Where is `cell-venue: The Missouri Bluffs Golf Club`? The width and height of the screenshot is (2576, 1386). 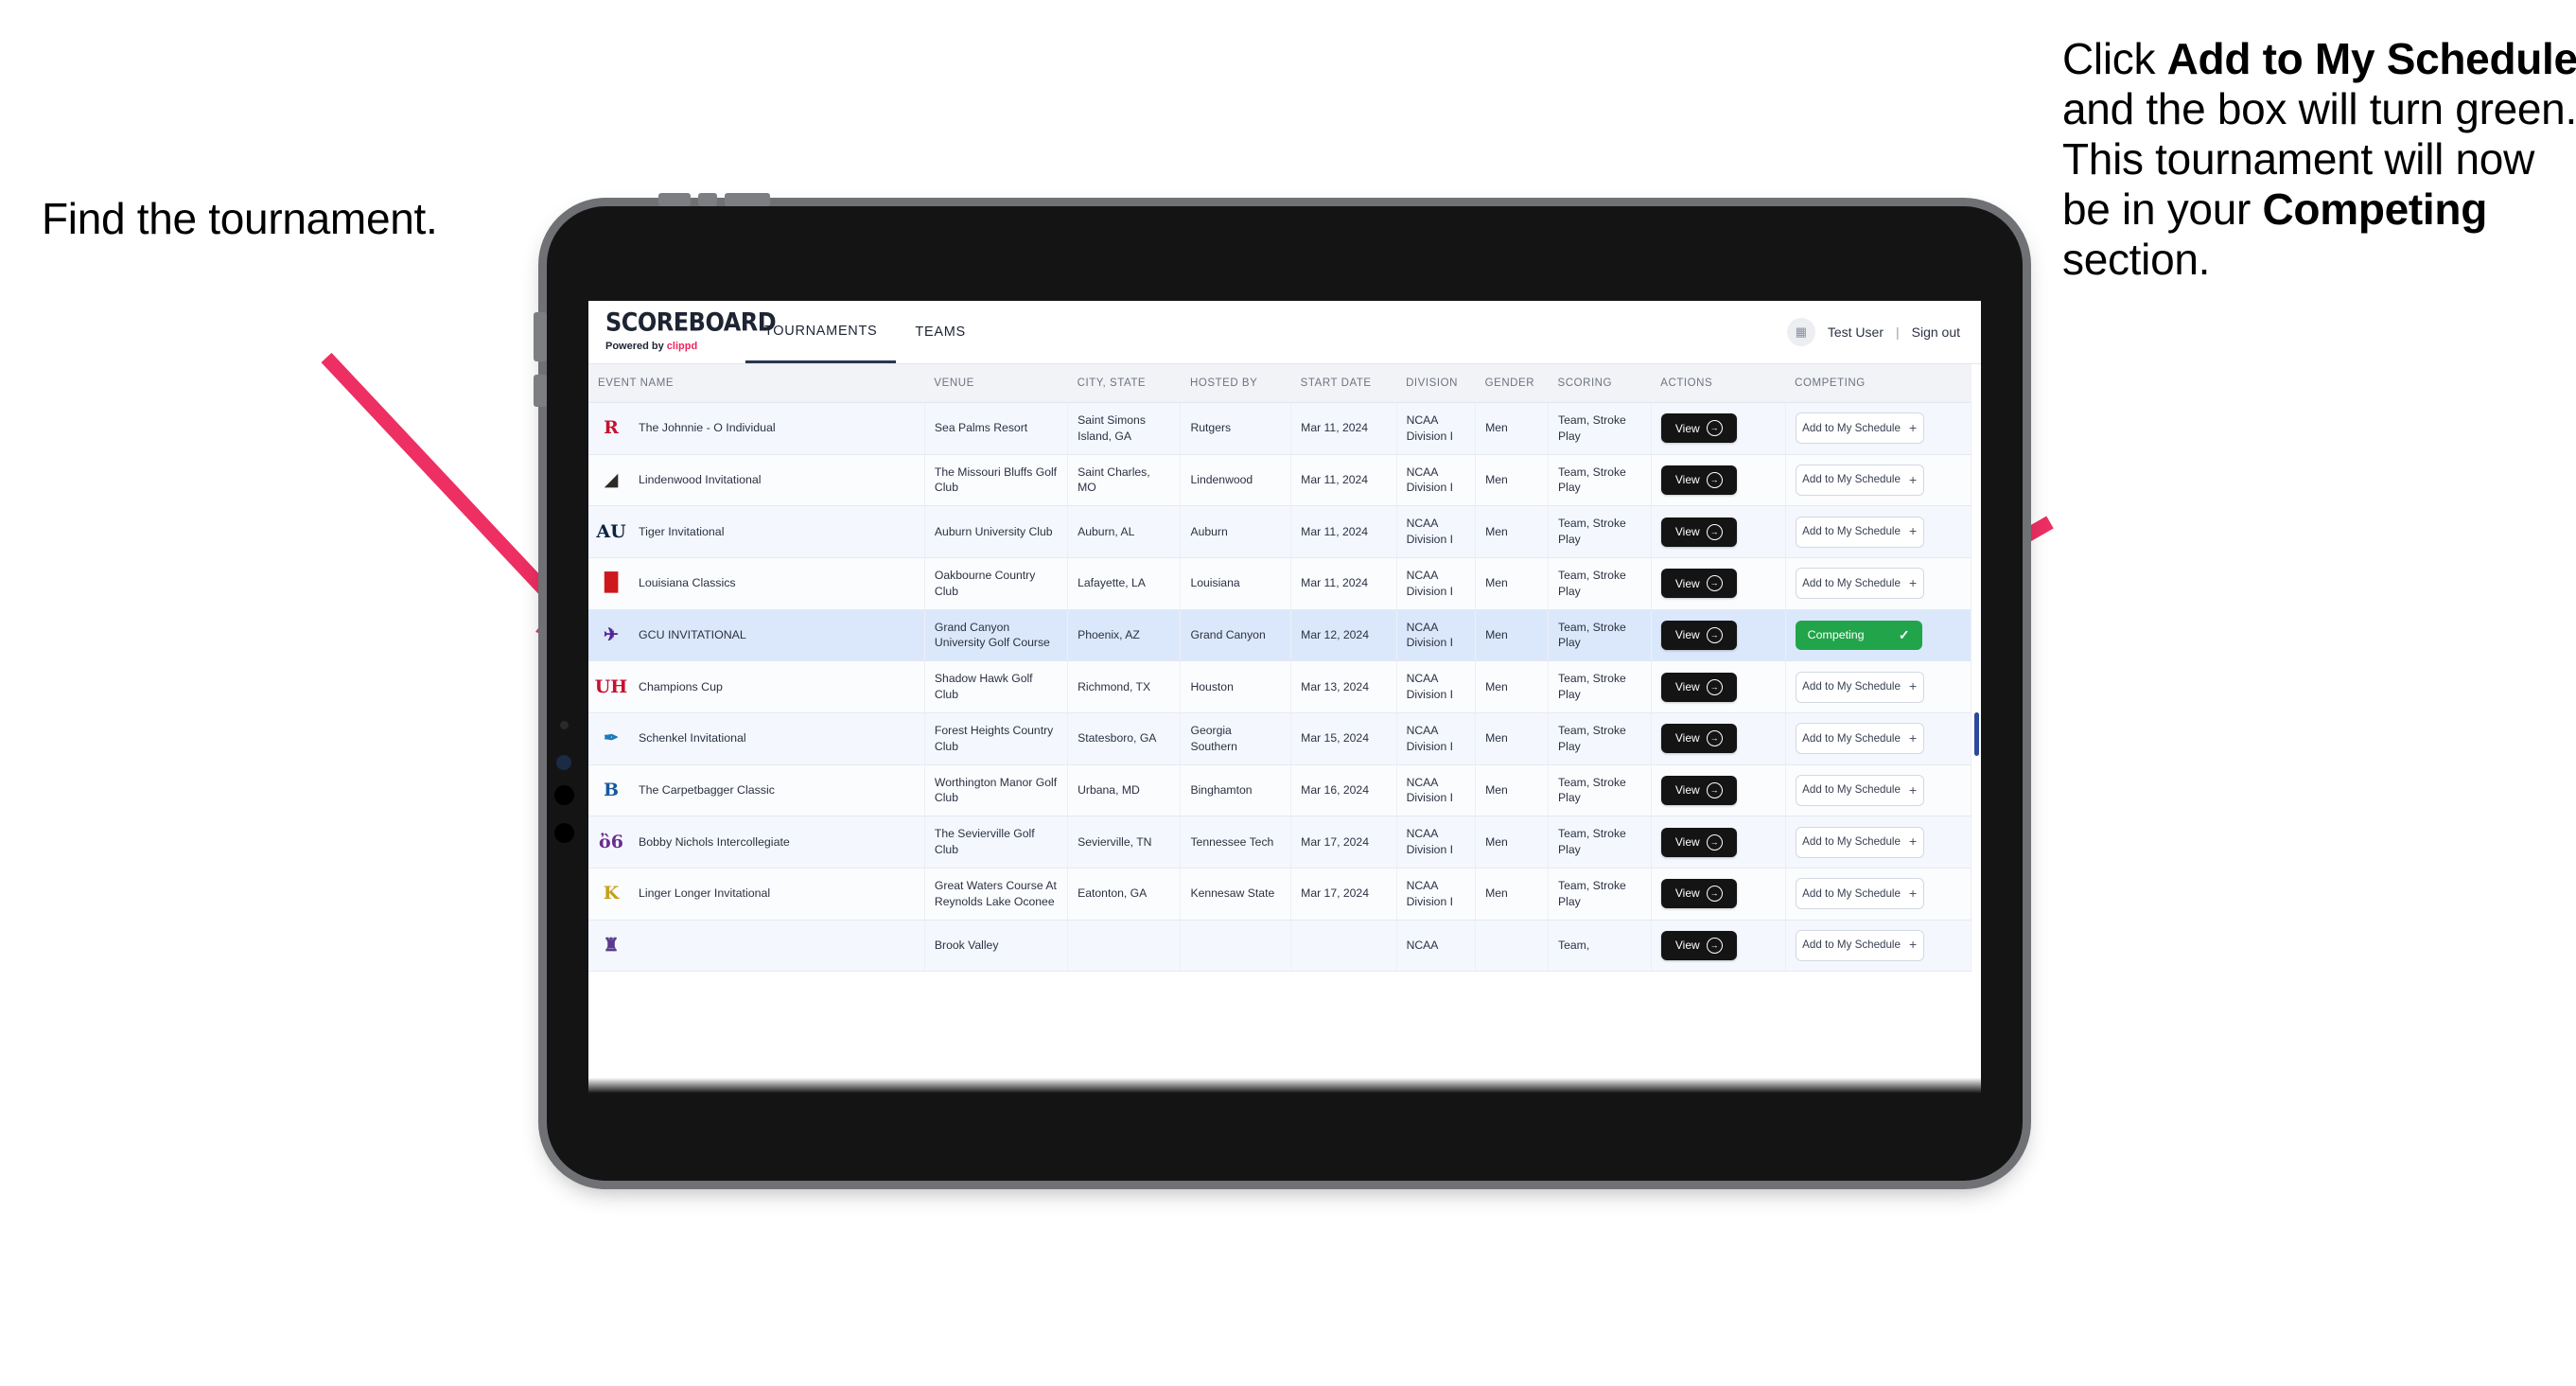 cell-venue: The Missouri Bluffs Golf Club is located at coordinates (997, 480).